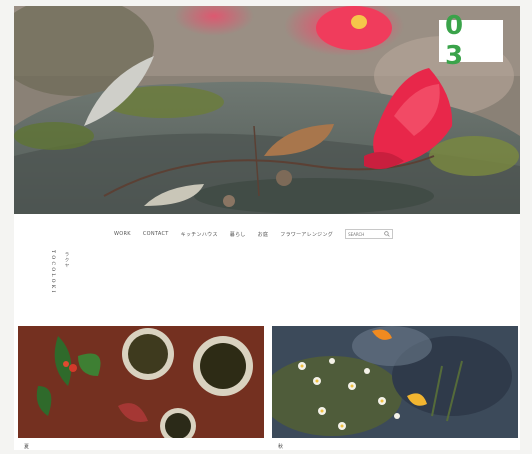  What do you see at coordinates (122, 234) in the screenshot?
I see `nav-item-work: WORK` at bounding box center [122, 234].